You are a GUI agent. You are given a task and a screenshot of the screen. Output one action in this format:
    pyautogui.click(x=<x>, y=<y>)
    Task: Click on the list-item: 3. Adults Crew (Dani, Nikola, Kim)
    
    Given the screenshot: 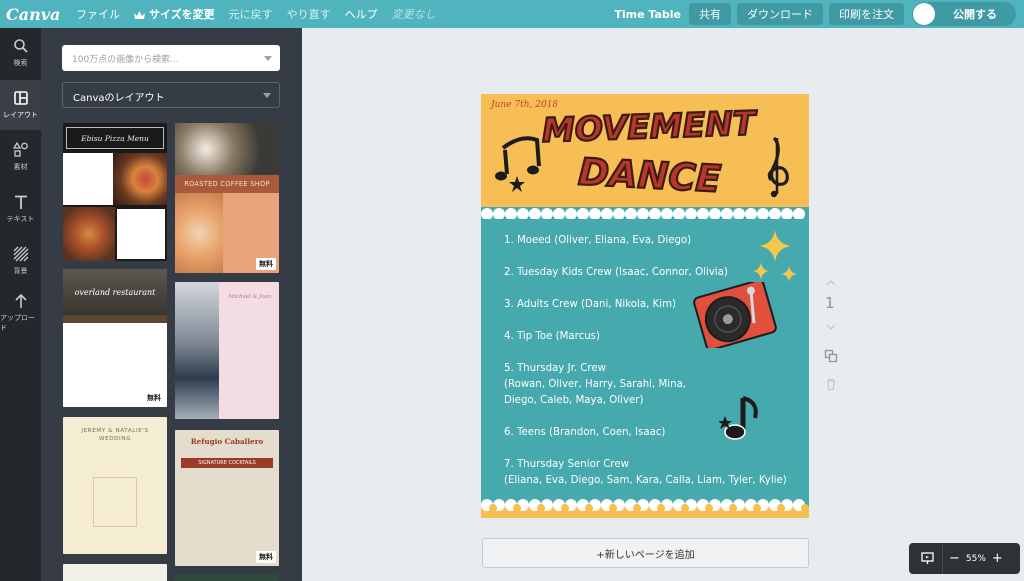 What is the action you would take?
    pyautogui.click(x=590, y=304)
    